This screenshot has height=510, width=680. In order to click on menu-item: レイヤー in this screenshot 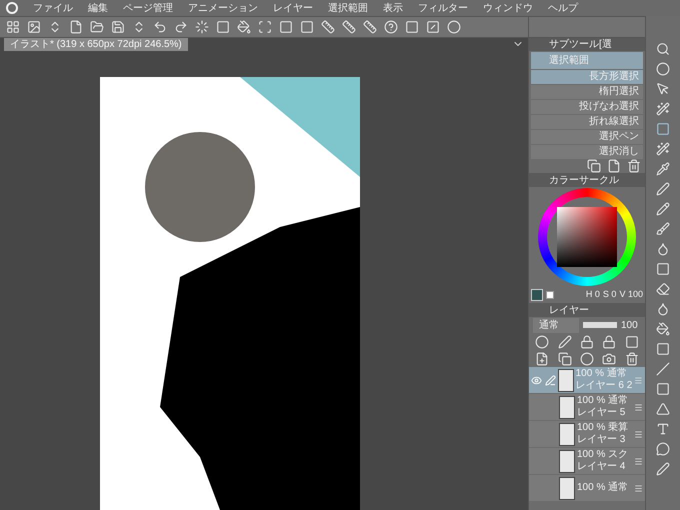, I will do `click(293, 8)`.